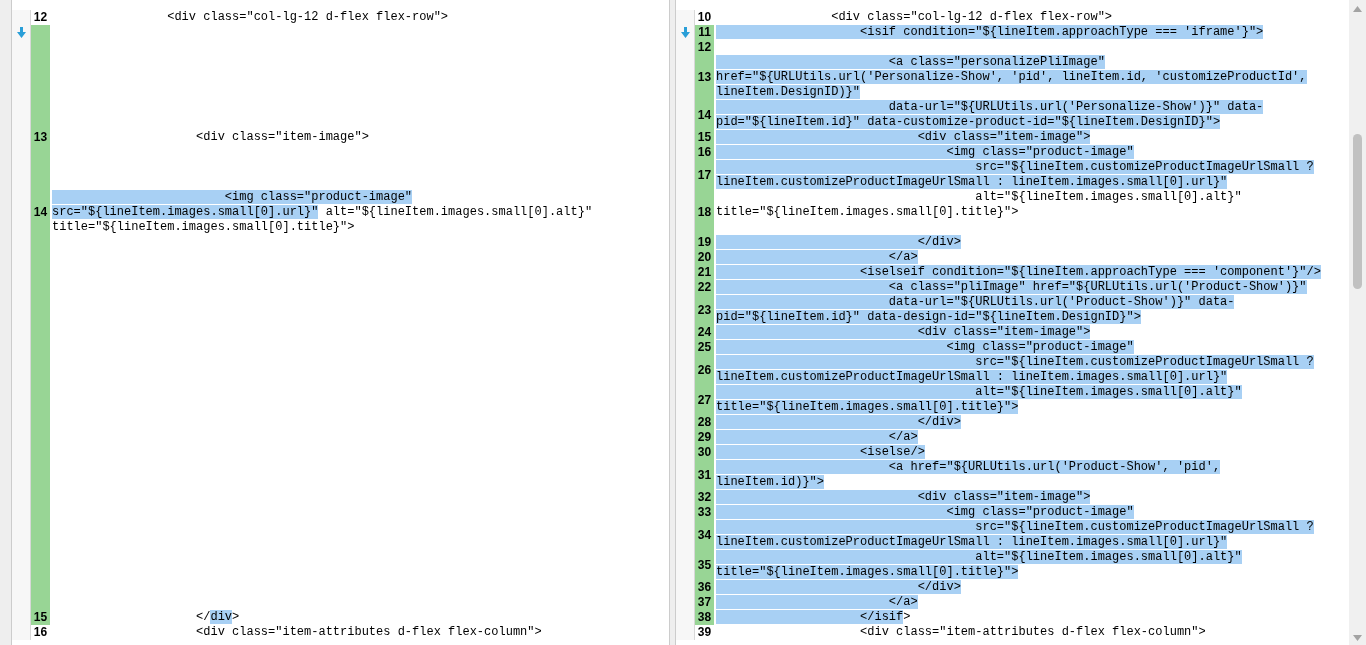 Image resolution: width=1366 pixels, height=645 pixels. What do you see at coordinates (704, 437) in the screenshot?
I see `line-number: 29` at bounding box center [704, 437].